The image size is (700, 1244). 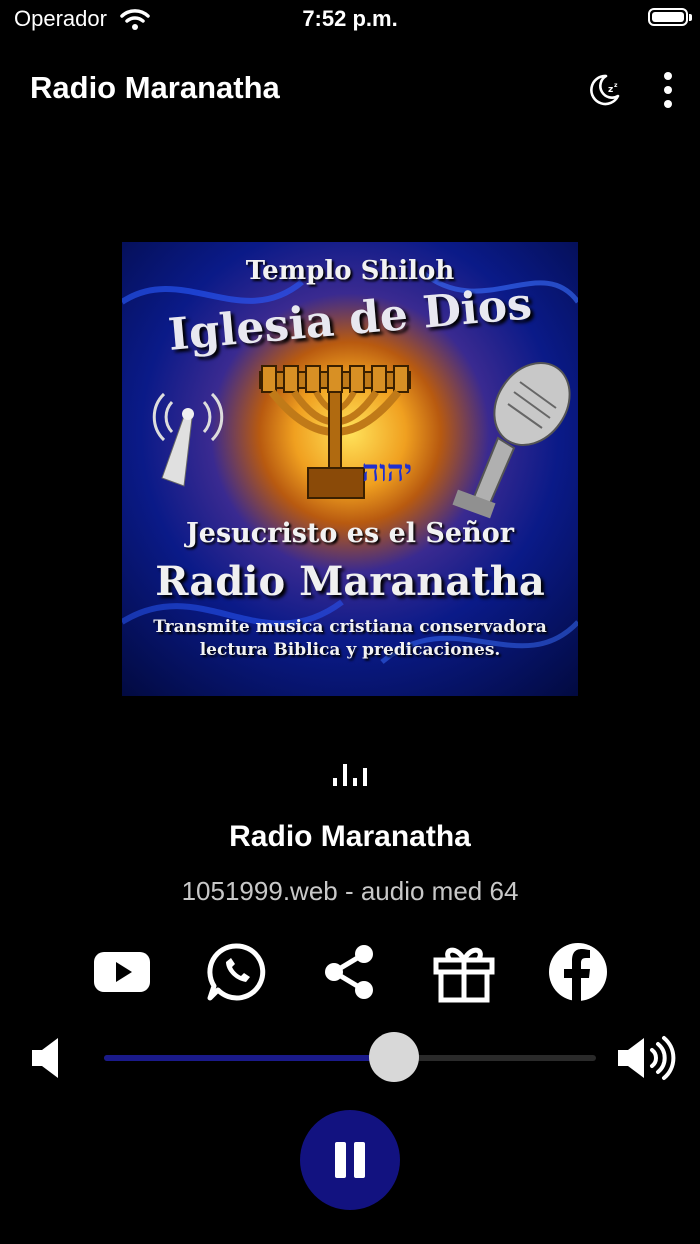 What do you see at coordinates (350, 836) in the screenshot?
I see `station-name: Radio Maranatha` at bounding box center [350, 836].